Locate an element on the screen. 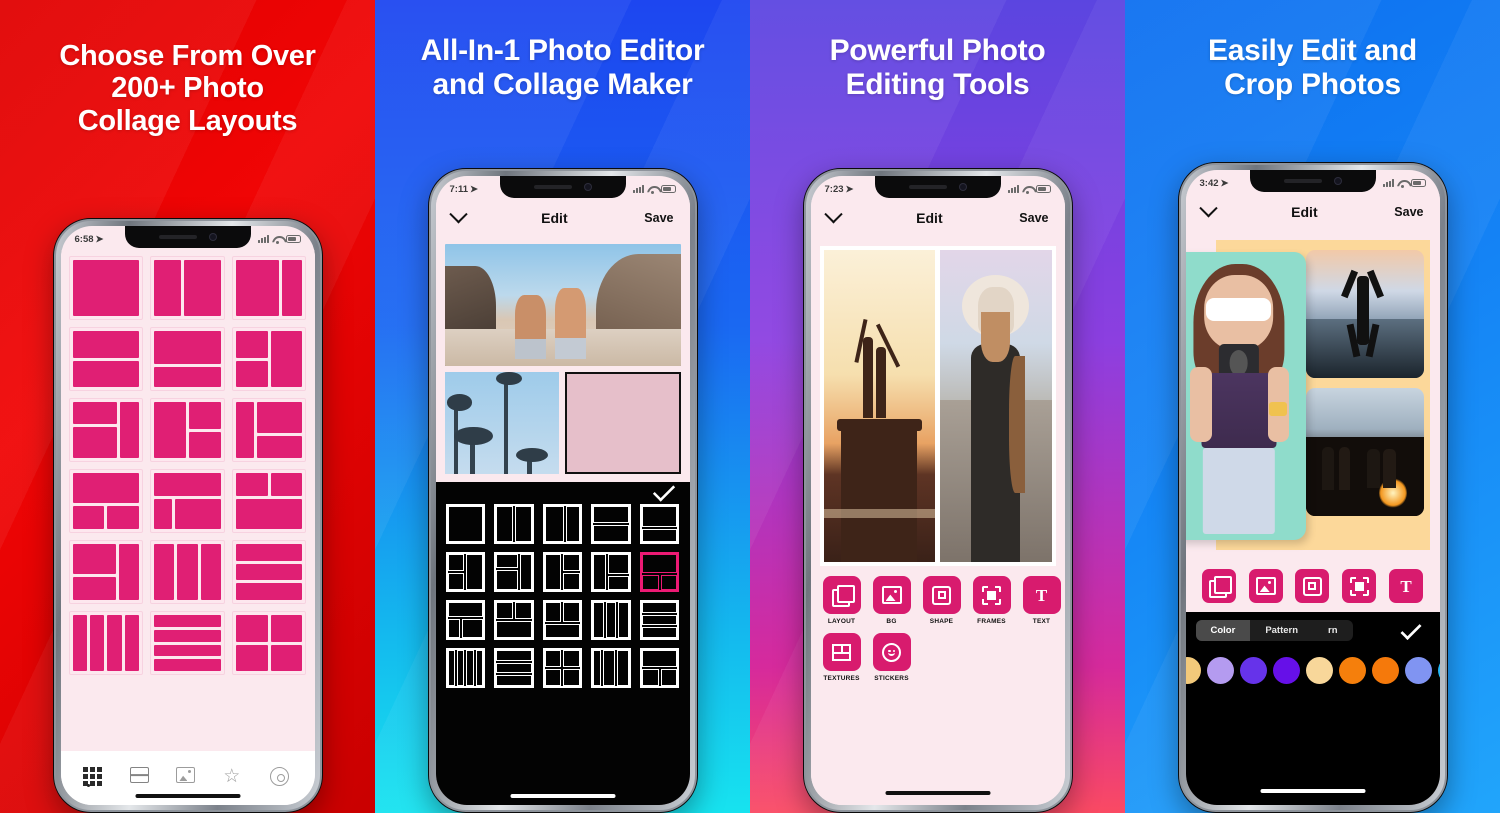  layout-list is located at coordinates (187, 500).